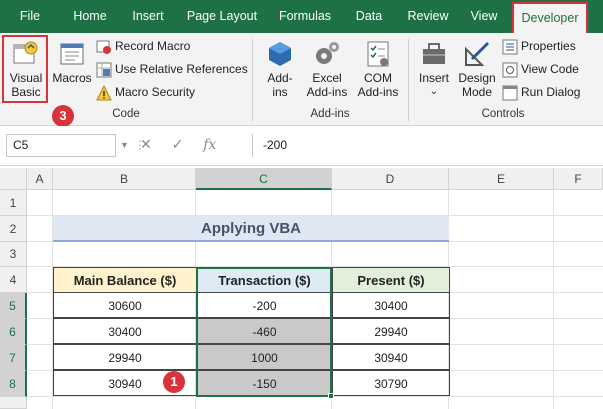 The width and height of the screenshot is (603, 409). Describe the element at coordinates (13, 358) in the screenshot. I see `row-header-7: 7` at that location.